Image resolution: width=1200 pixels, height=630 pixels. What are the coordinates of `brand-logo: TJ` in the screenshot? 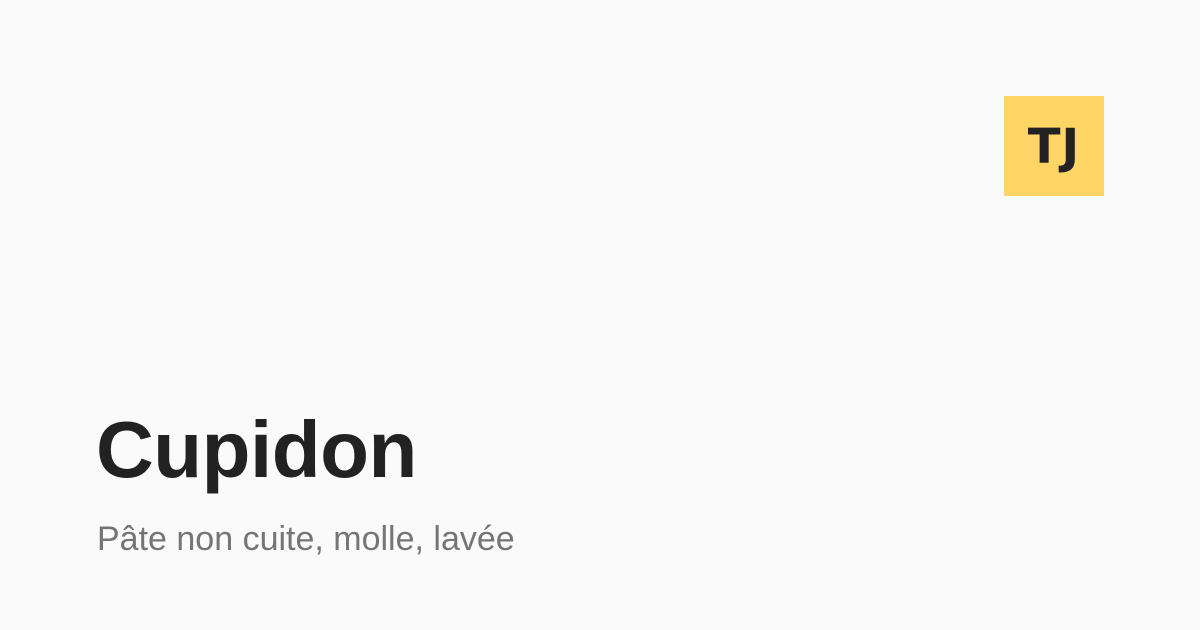 It's located at (1054, 146).